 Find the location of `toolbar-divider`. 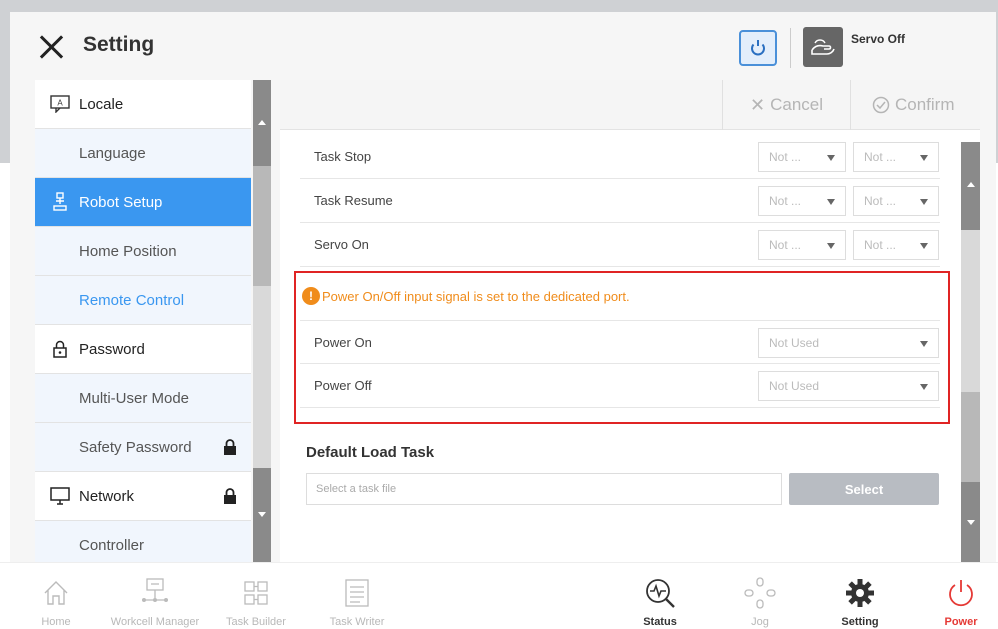

toolbar-divider is located at coordinates (850, 105).